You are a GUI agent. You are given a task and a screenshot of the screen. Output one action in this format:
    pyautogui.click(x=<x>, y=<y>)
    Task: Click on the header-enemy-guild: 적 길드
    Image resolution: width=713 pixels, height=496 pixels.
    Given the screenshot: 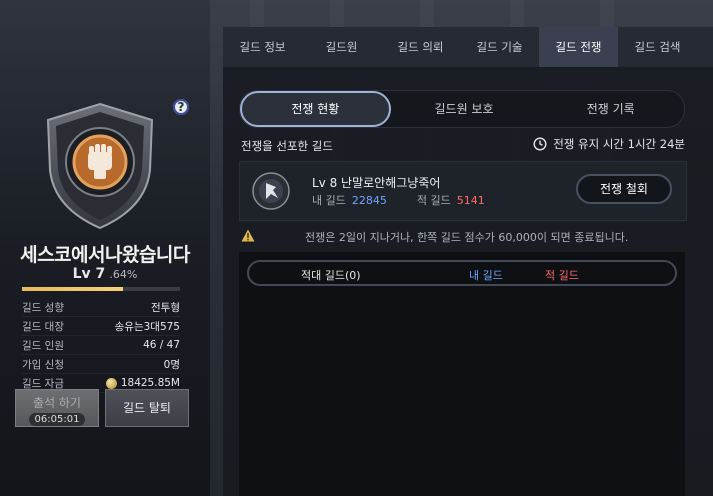 What is the action you would take?
    pyautogui.click(x=562, y=275)
    